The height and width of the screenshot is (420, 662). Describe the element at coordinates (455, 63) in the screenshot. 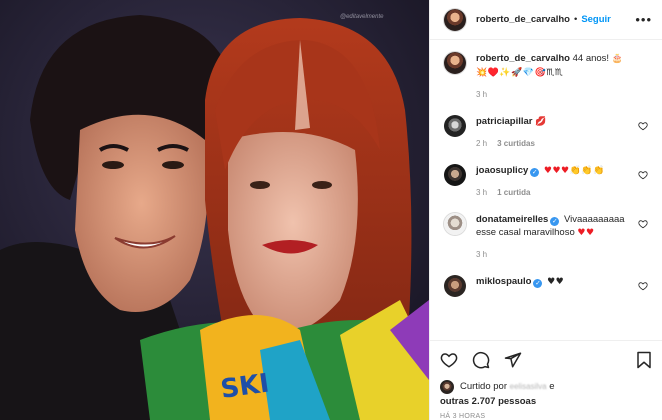

I see `caption-avatar` at that location.